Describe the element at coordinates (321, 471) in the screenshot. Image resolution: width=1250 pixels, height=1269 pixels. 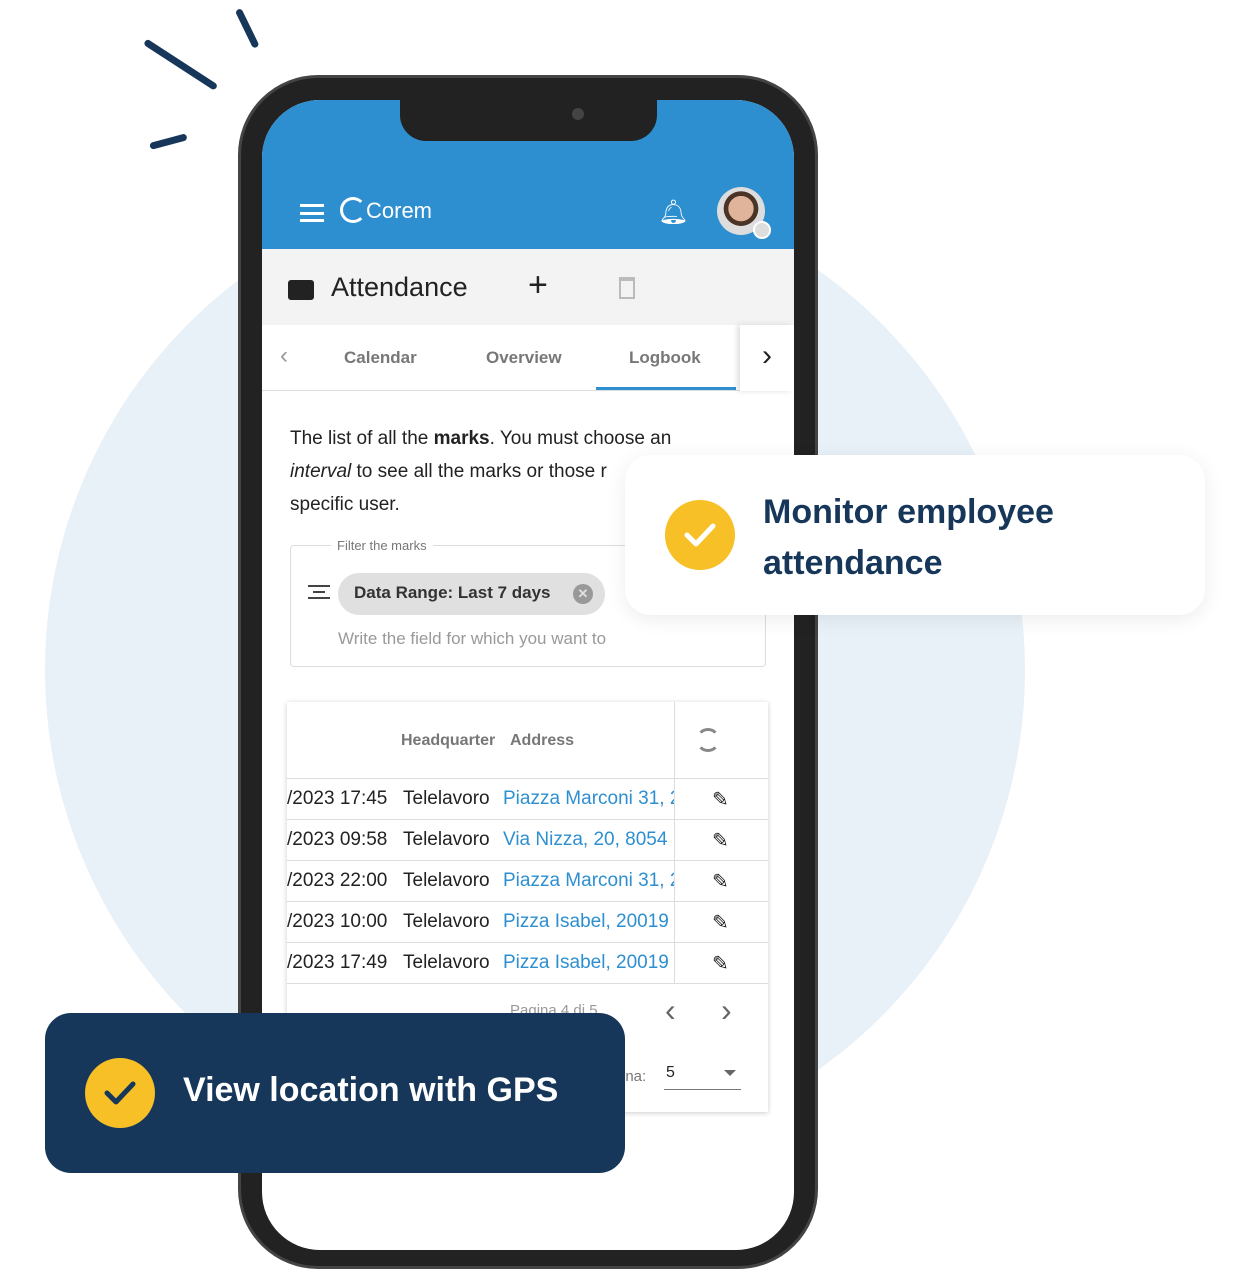
I see `desc-italic: interval` at that location.